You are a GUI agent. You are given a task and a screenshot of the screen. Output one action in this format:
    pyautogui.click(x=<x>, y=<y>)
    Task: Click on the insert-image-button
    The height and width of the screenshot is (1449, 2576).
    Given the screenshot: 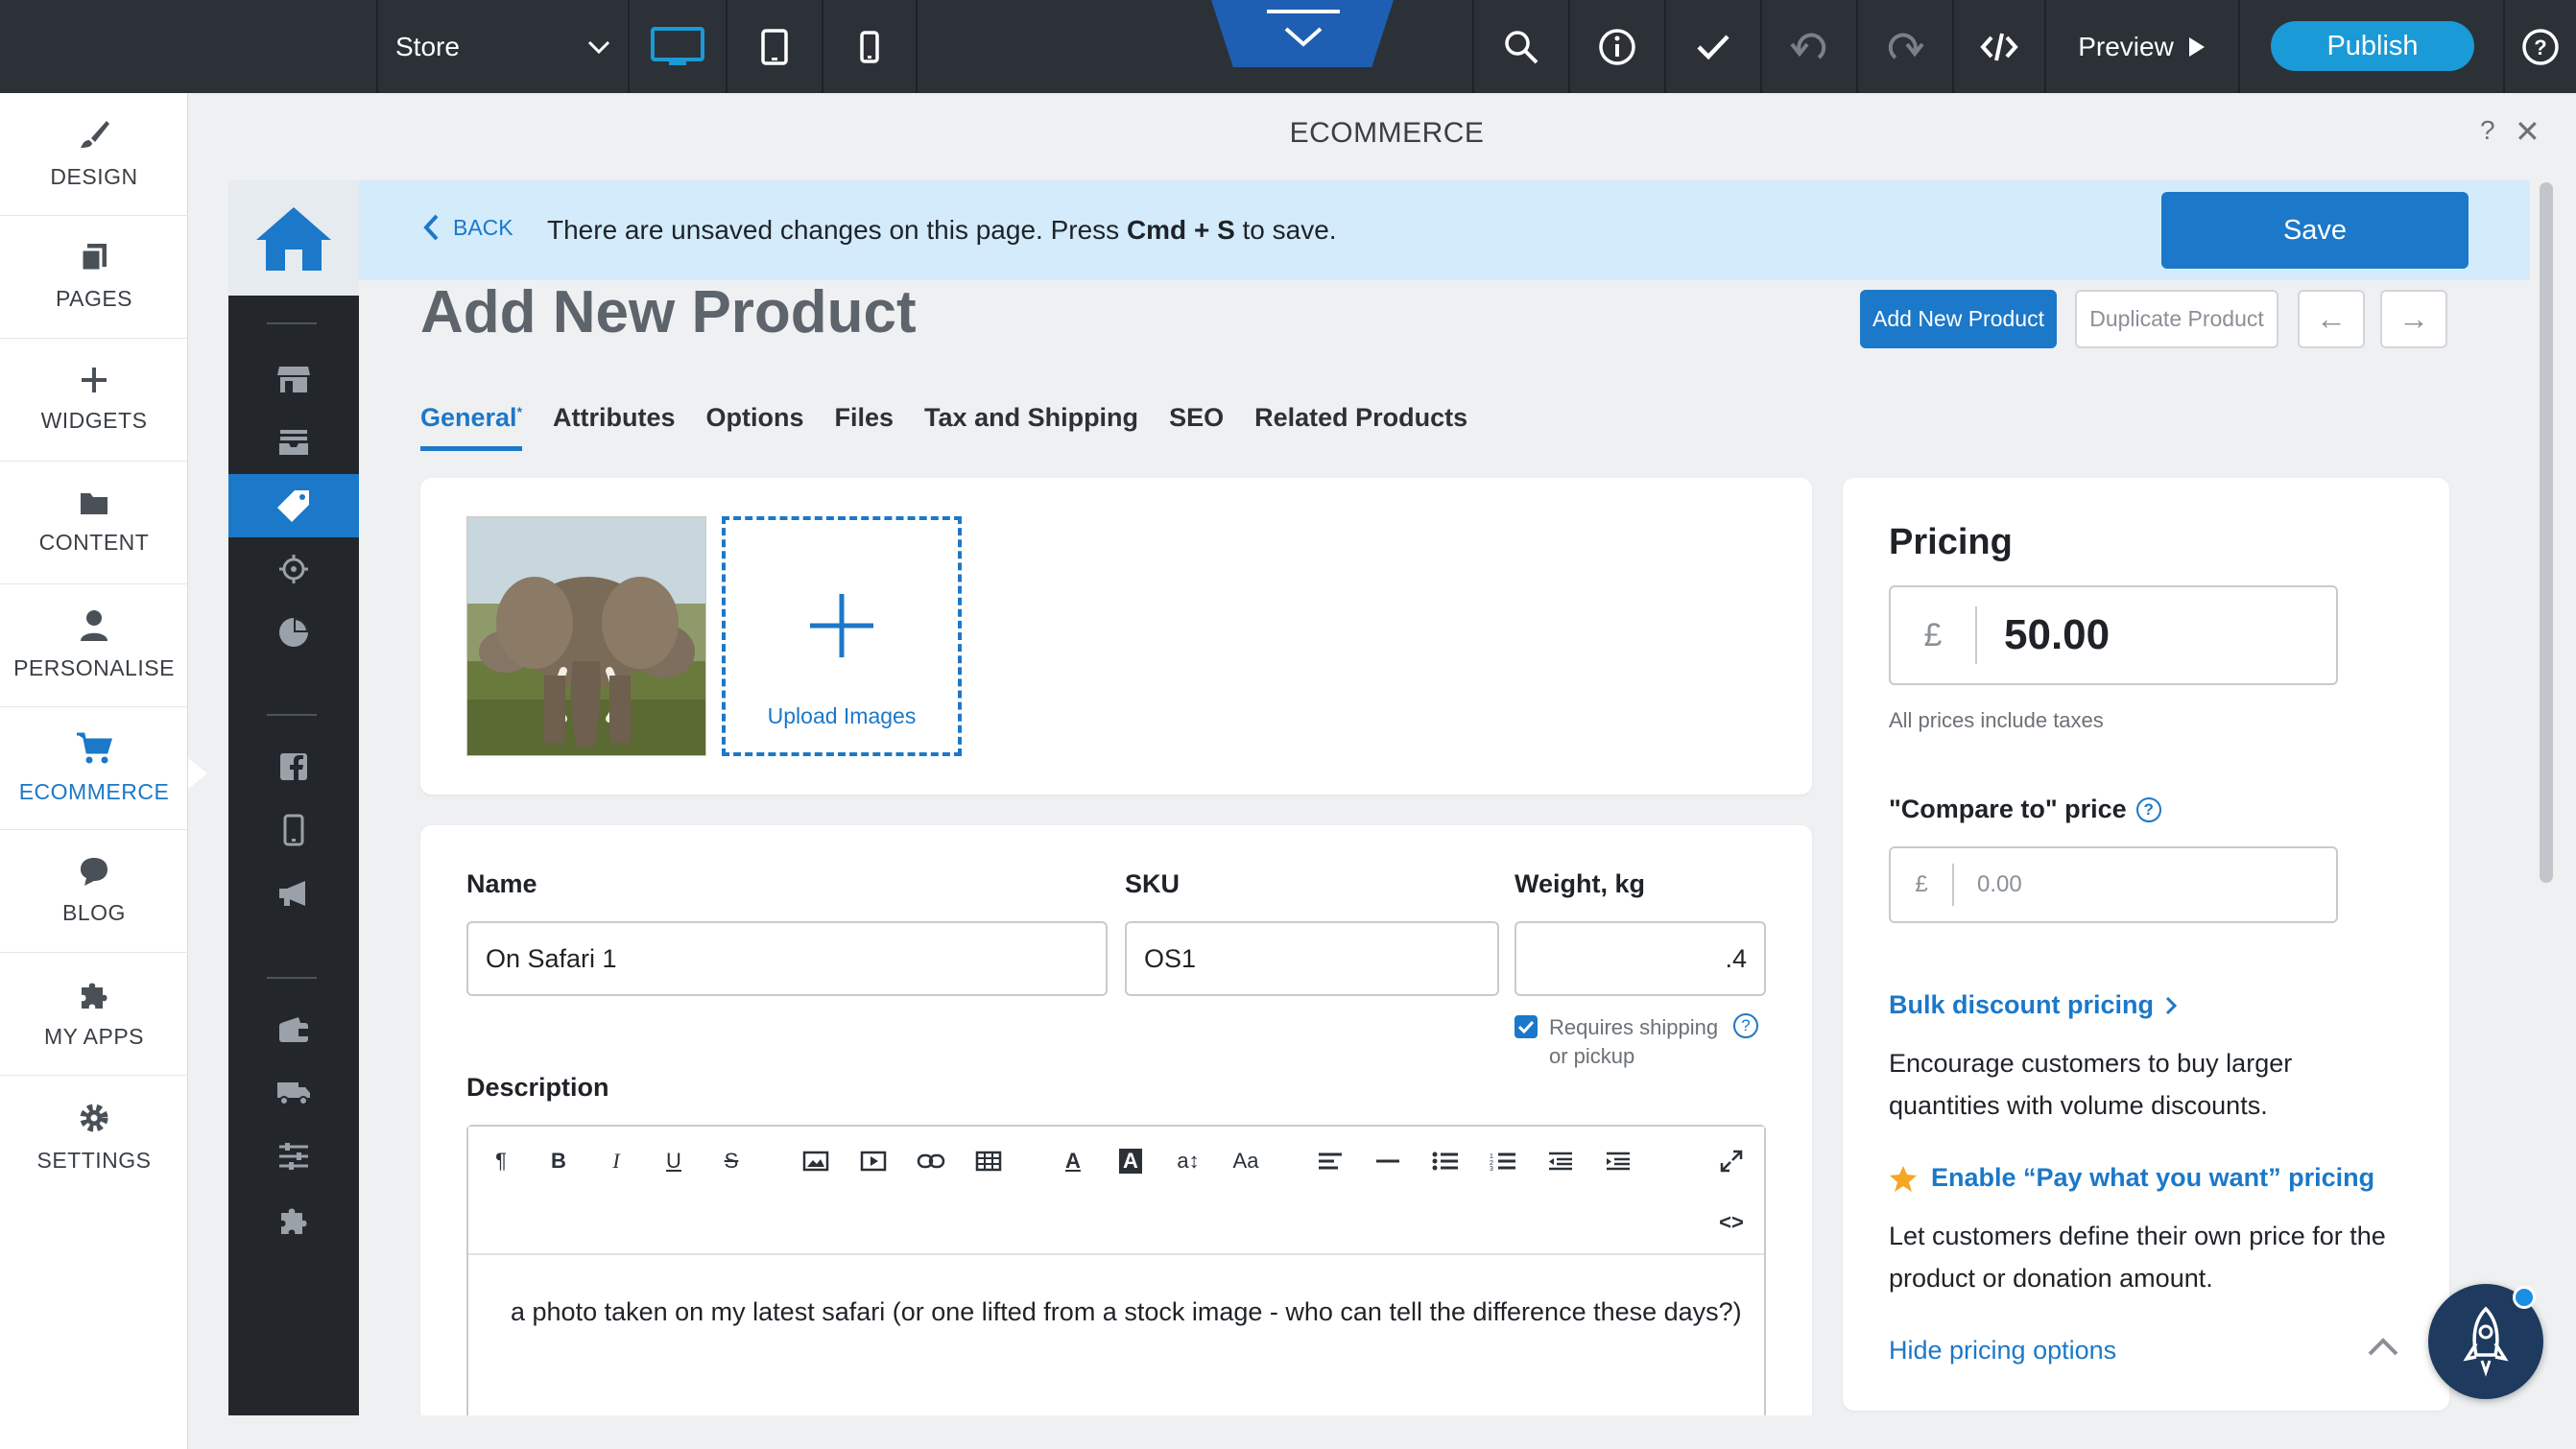 What is the action you would take?
    pyautogui.click(x=816, y=1161)
    